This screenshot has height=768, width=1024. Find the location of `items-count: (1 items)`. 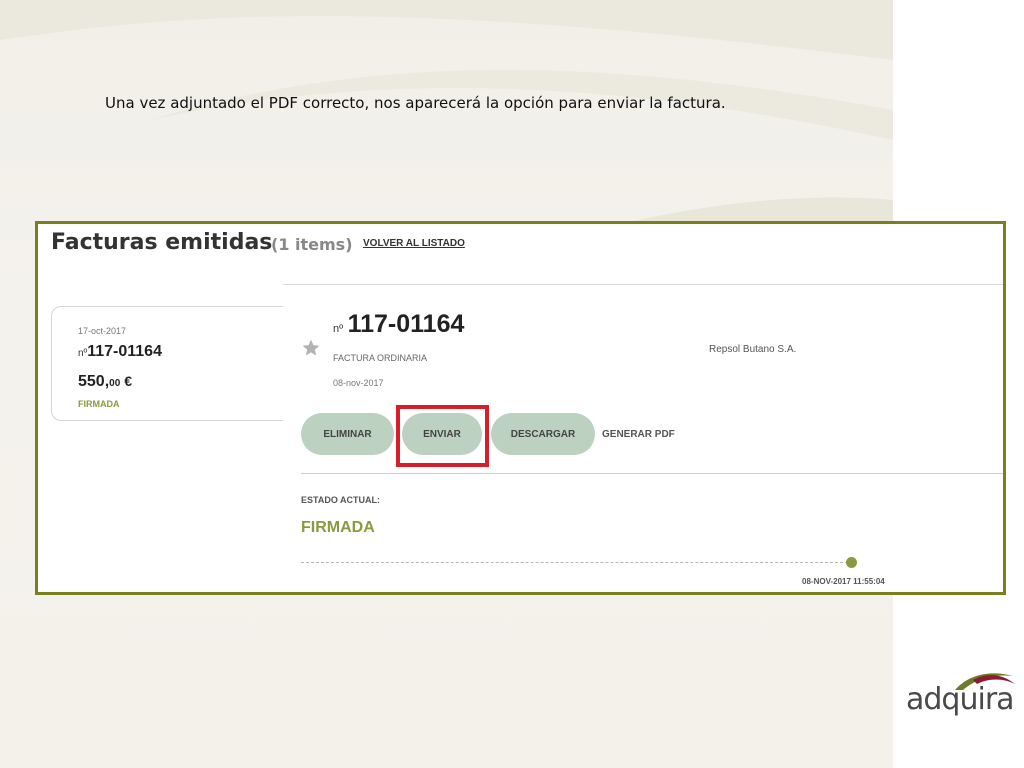

items-count: (1 items) is located at coordinates (312, 244).